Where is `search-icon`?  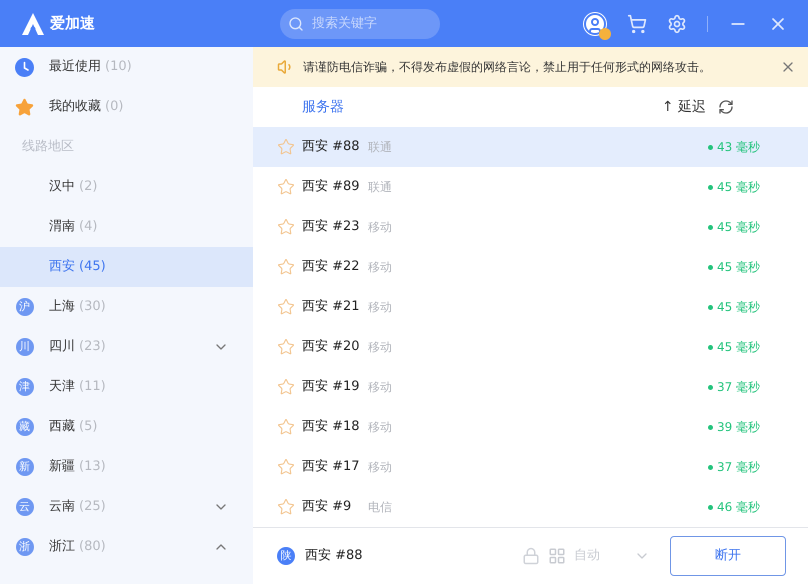
search-icon is located at coordinates (296, 24).